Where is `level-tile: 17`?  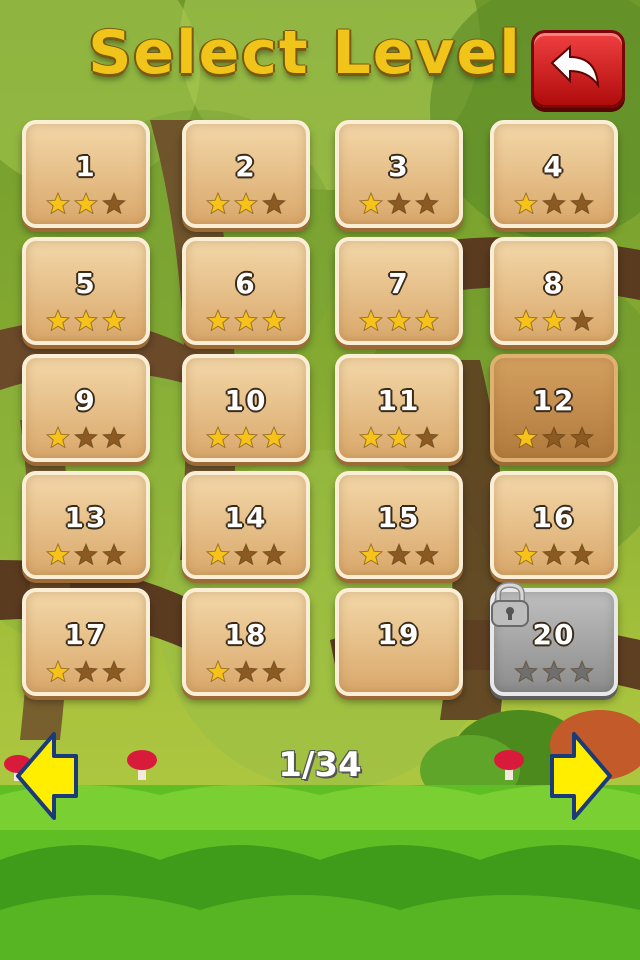
level-tile: 17 is located at coordinates (86, 642).